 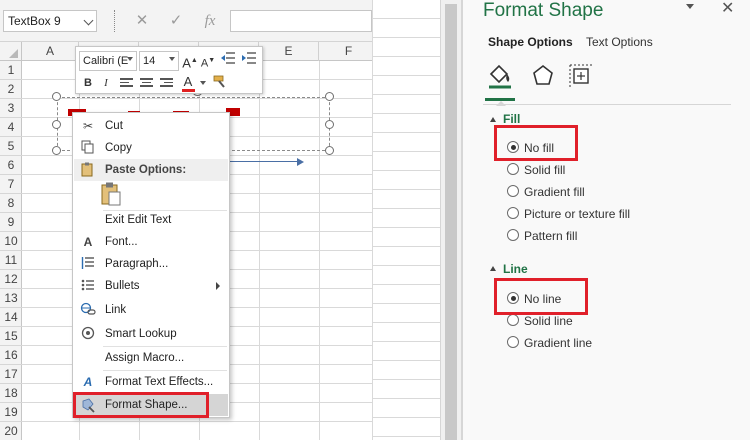 I want to click on arrow-head-icon, so click(x=300, y=162).